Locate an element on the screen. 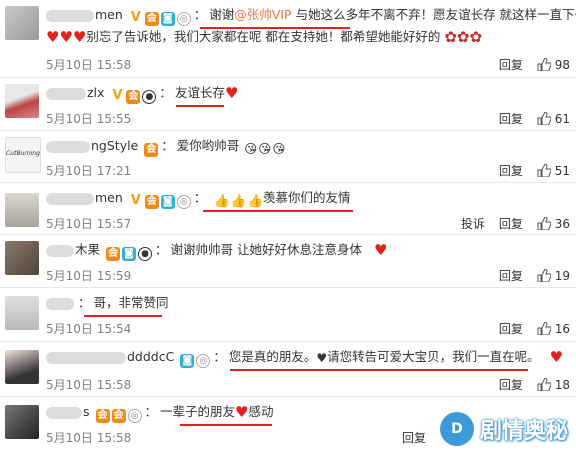 This screenshot has height=455, width=576. comment-body: ：哥，非常赞同 is located at coordinates (307, 303).